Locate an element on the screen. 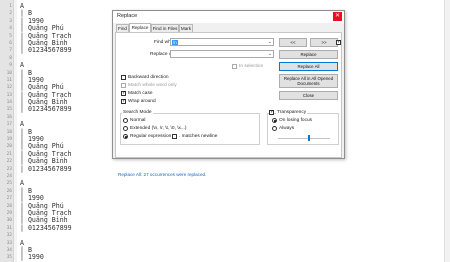  tab-find: Find is located at coordinates (122, 28).